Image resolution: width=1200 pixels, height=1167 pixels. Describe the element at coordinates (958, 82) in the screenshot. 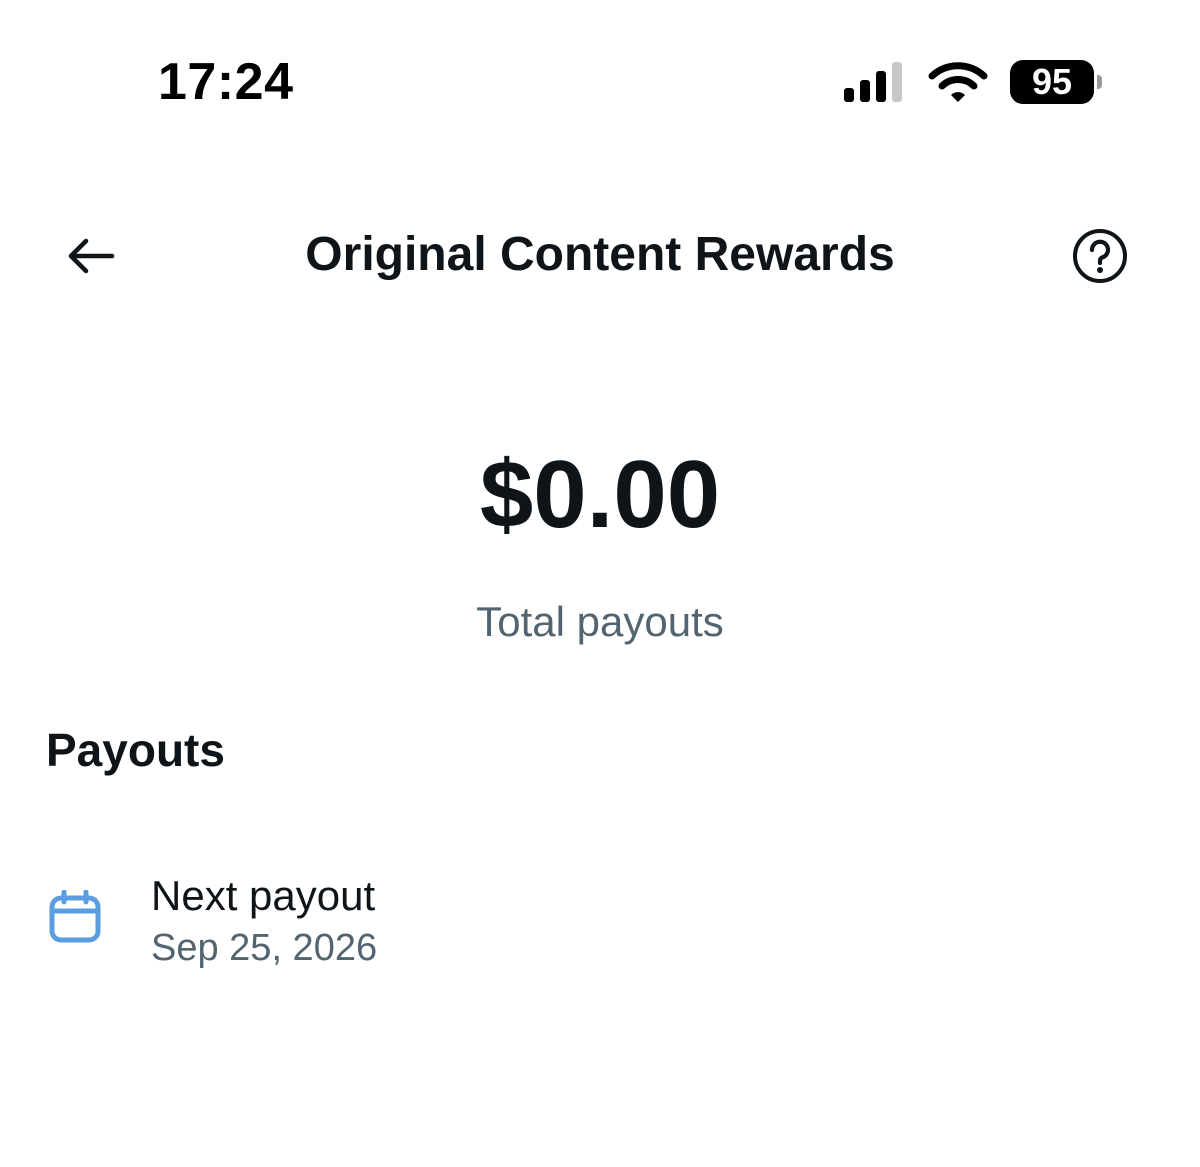

I see `wifi-icon` at that location.